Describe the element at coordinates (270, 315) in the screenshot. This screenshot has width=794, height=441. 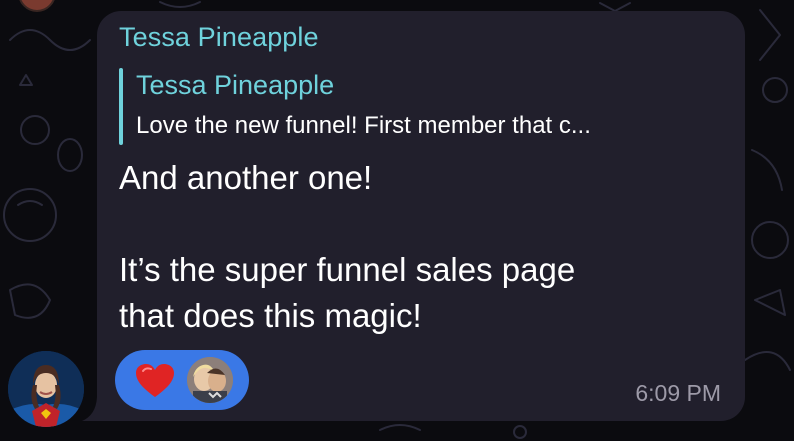
I see `message-line: that does this magic!` at that location.